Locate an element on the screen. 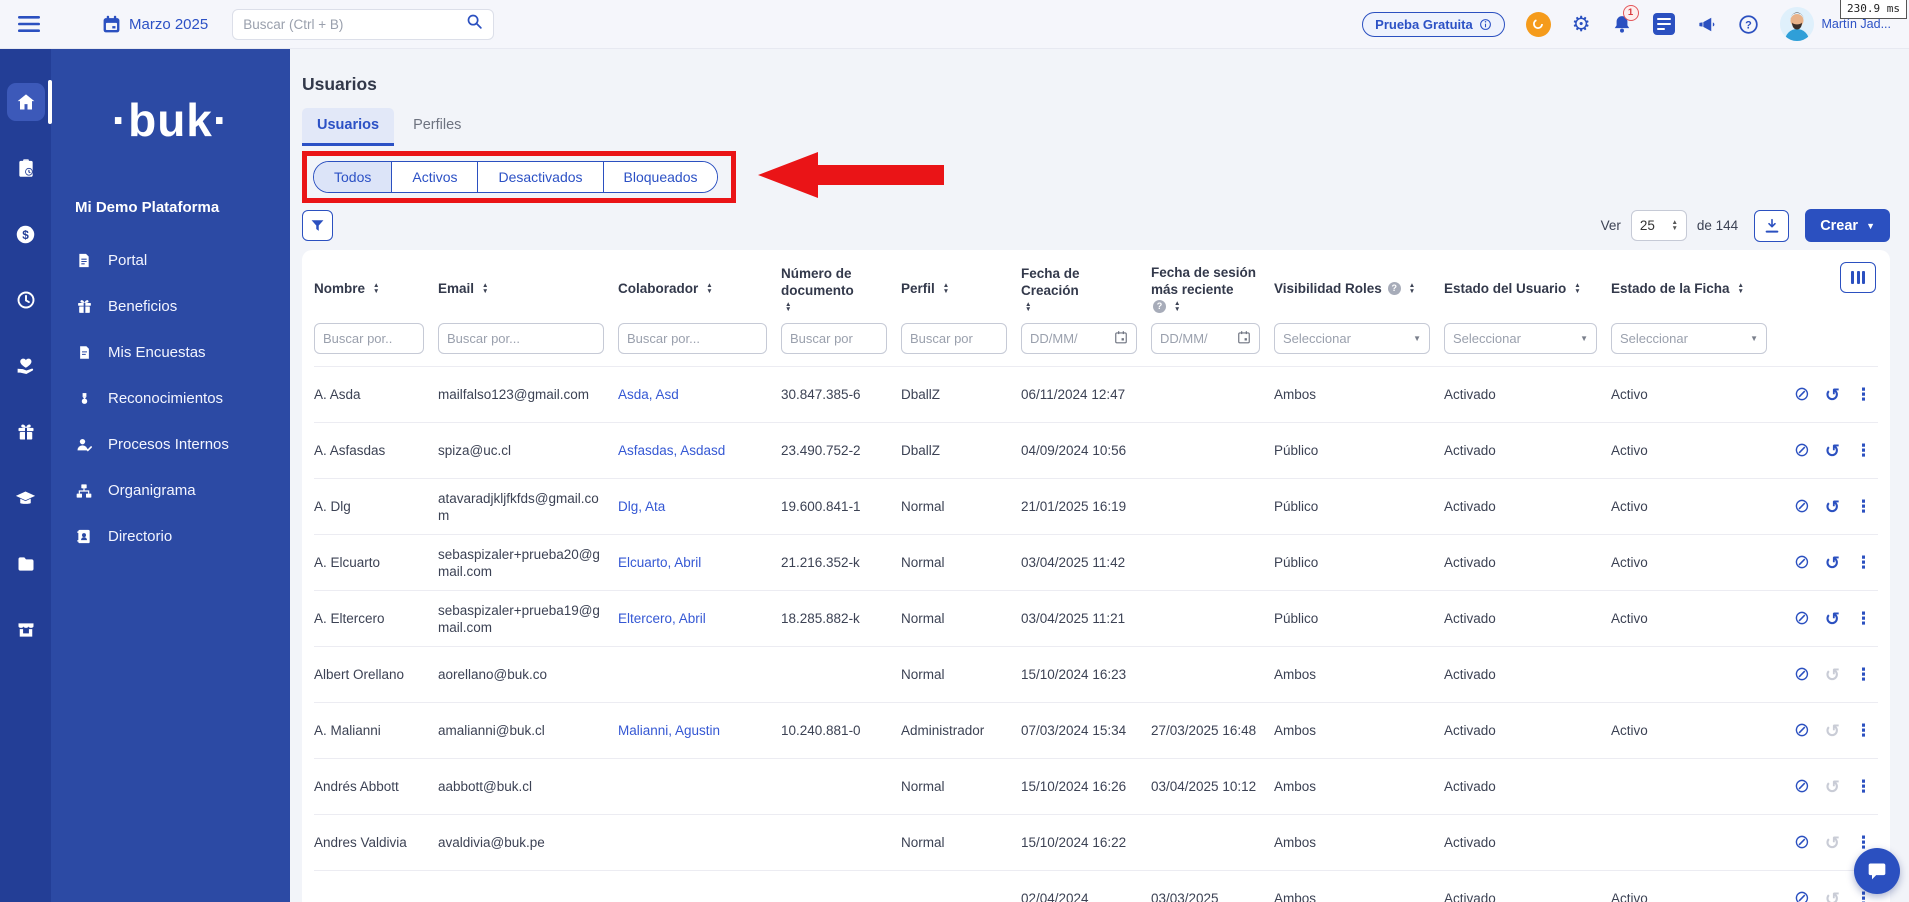 The height and width of the screenshot is (902, 1909). filter-todos-button: Todos is located at coordinates (353, 177).